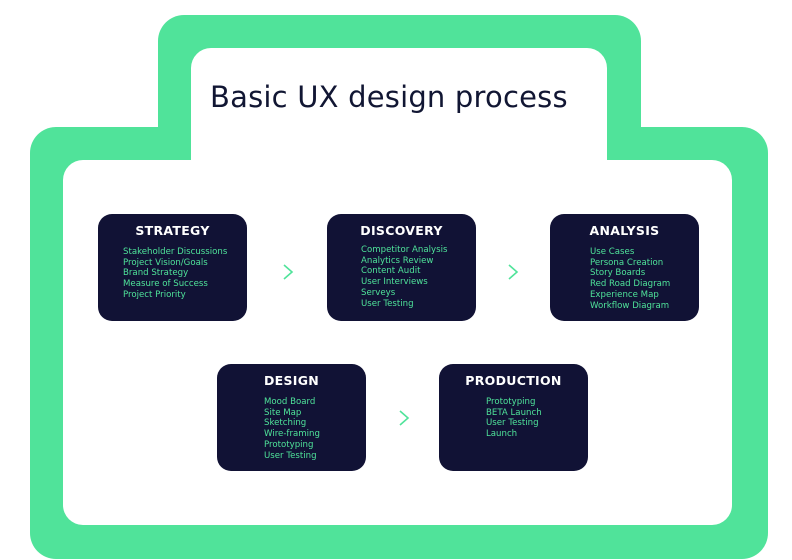 The width and height of the screenshot is (792, 560). What do you see at coordinates (391, 271) in the screenshot?
I see `list-item: Content Audit` at bounding box center [391, 271].